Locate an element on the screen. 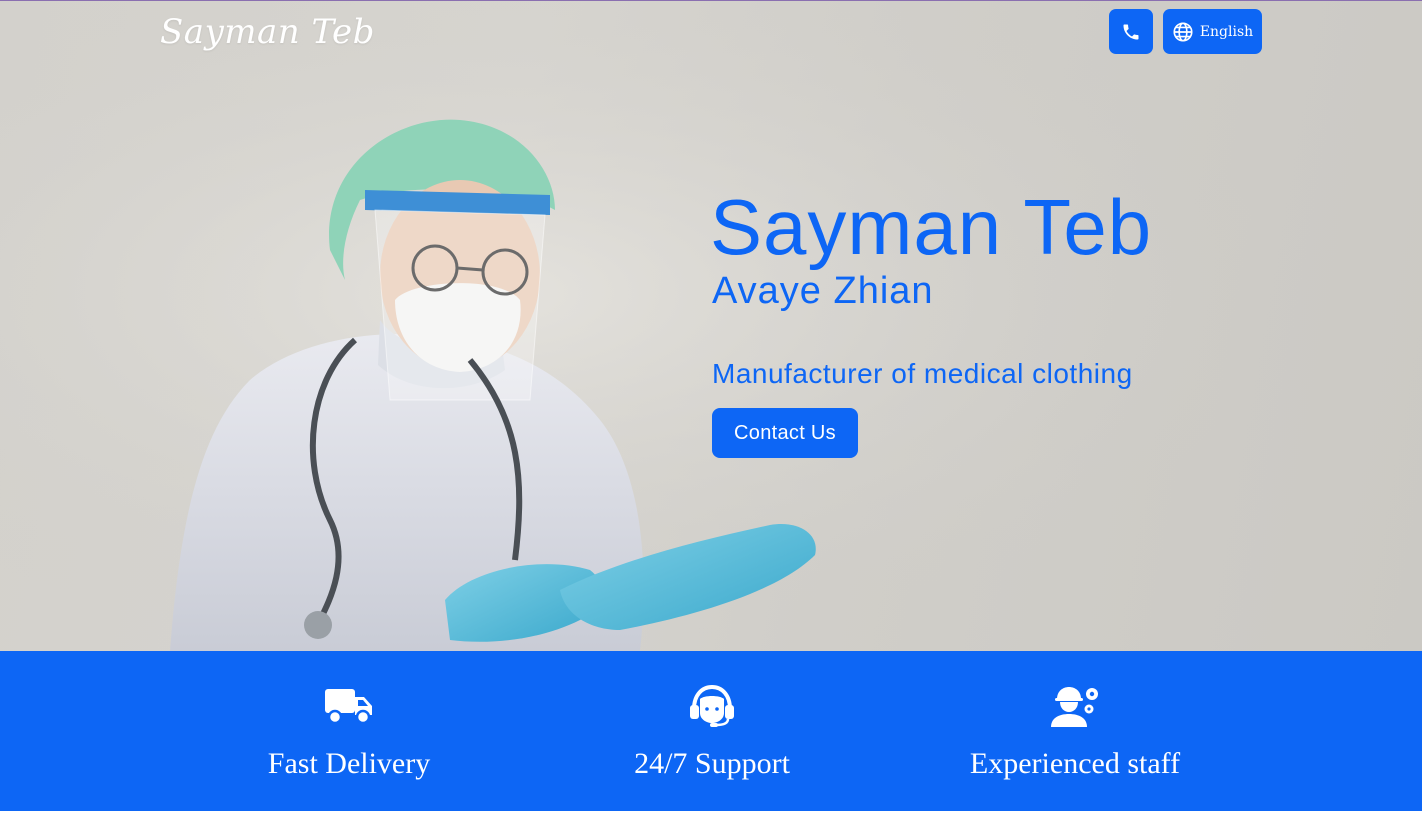 This screenshot has height=813, width=1422. headset-icon is located at coordinates (712, 706).